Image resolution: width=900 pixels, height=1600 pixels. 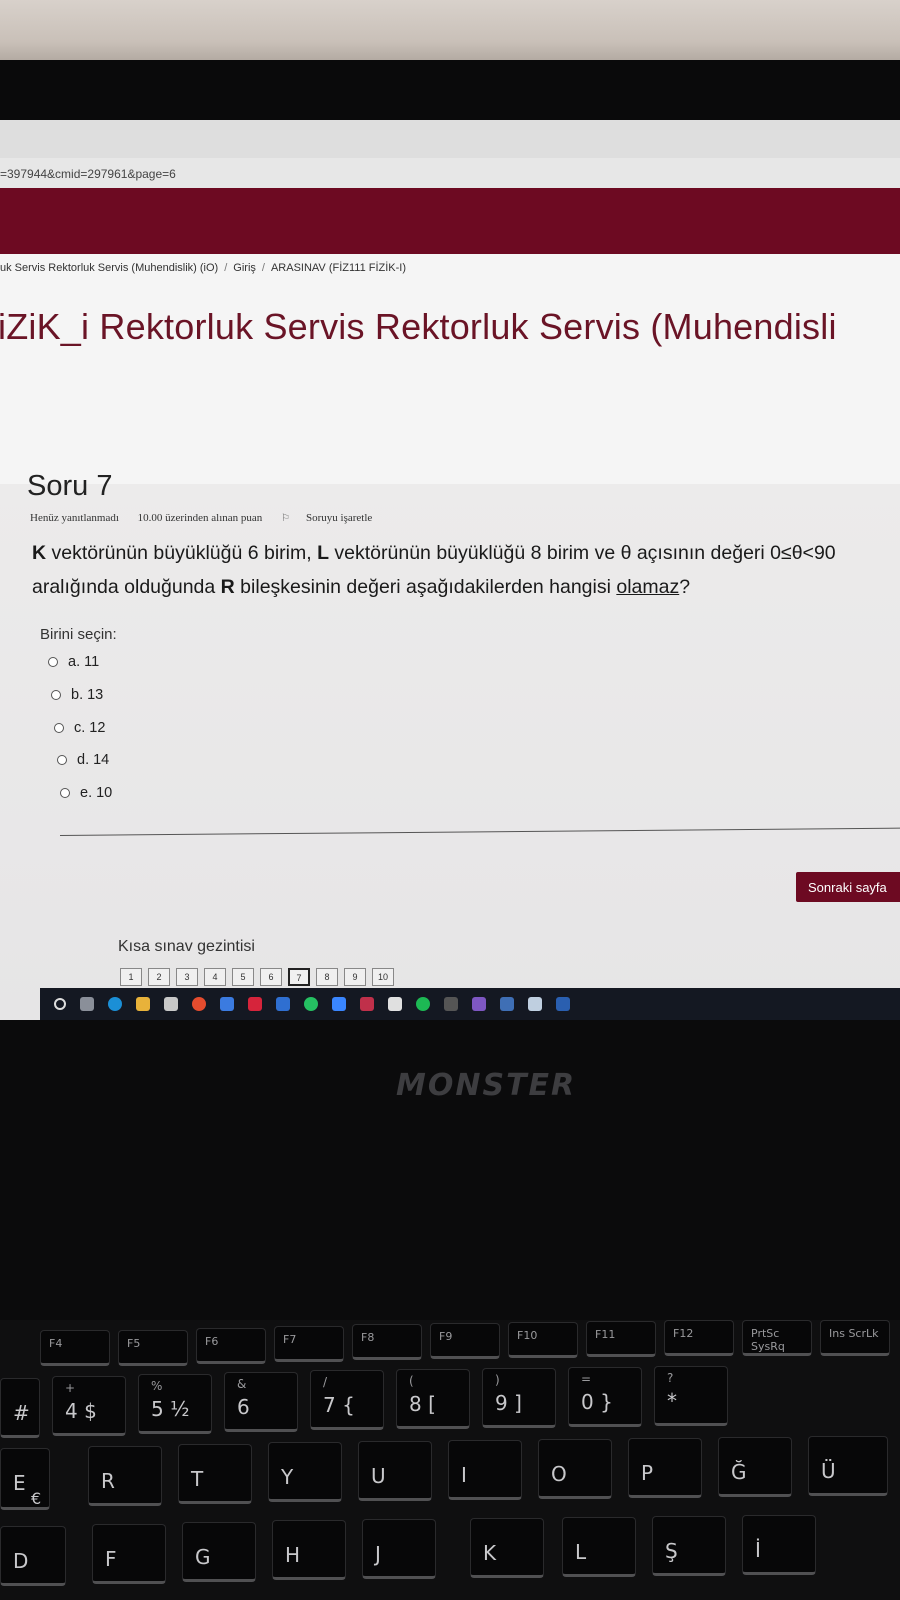 What do you see at coordinates (129, 1554) in the screenshot?
I see `key-f: F` at bounding box center [129, 1554].